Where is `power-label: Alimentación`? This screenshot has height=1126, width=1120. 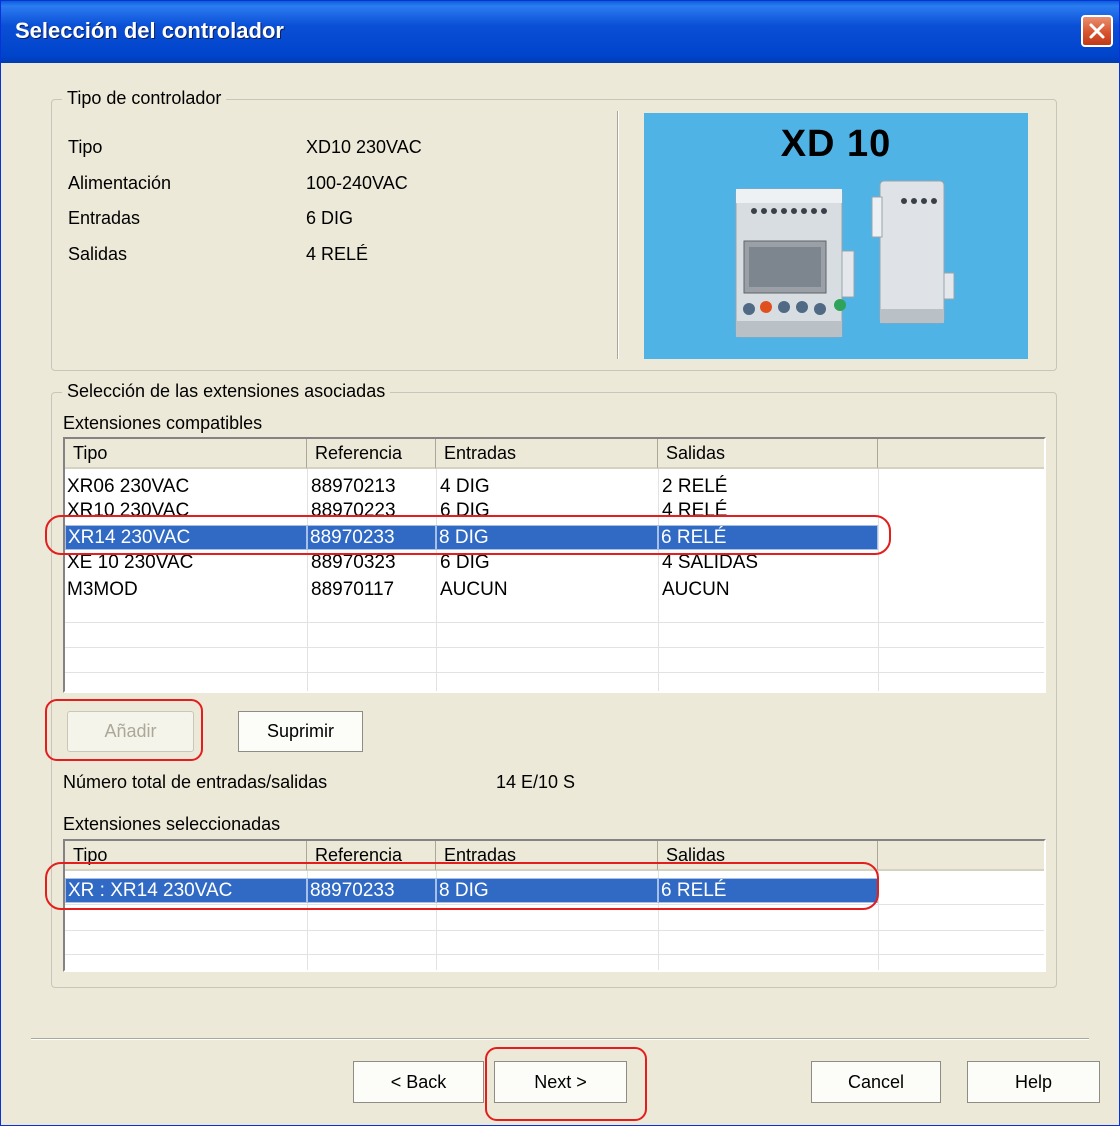
power-label: Alimentación is located at coordinates (120, 183).